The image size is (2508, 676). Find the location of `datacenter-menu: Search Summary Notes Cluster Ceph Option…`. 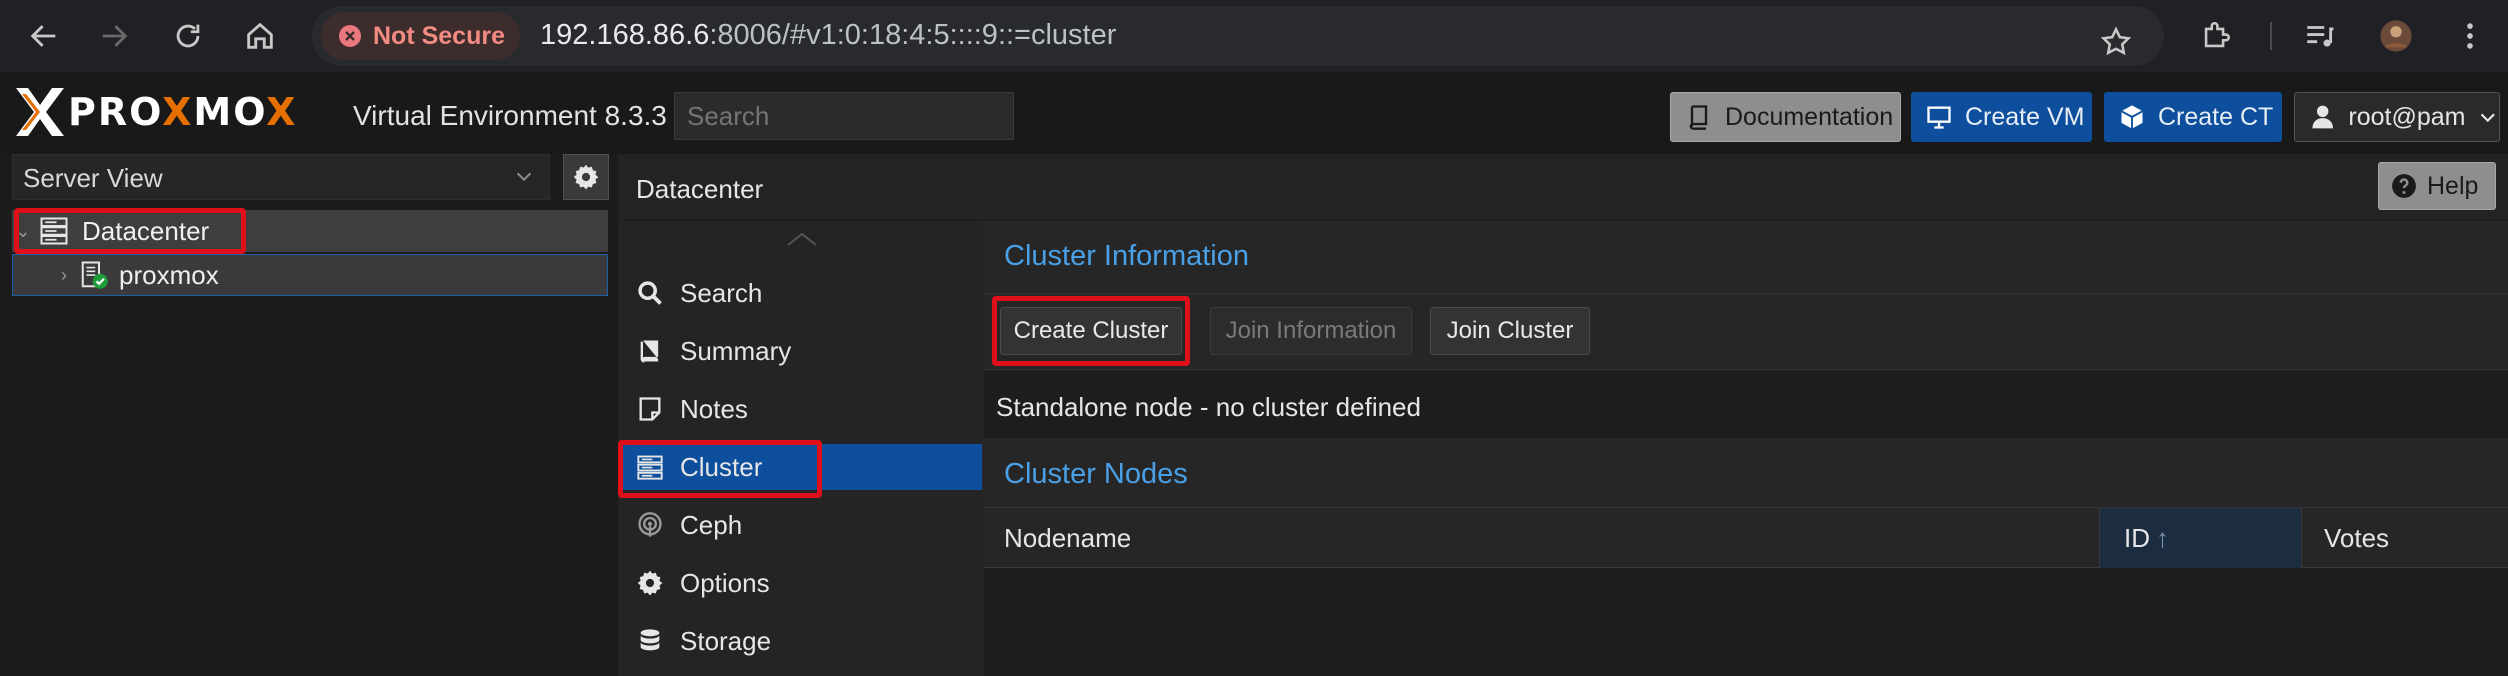

datacenter-menu: Search Summary Notes Cluster Ceph Option… is located at coordinates (800, 449).